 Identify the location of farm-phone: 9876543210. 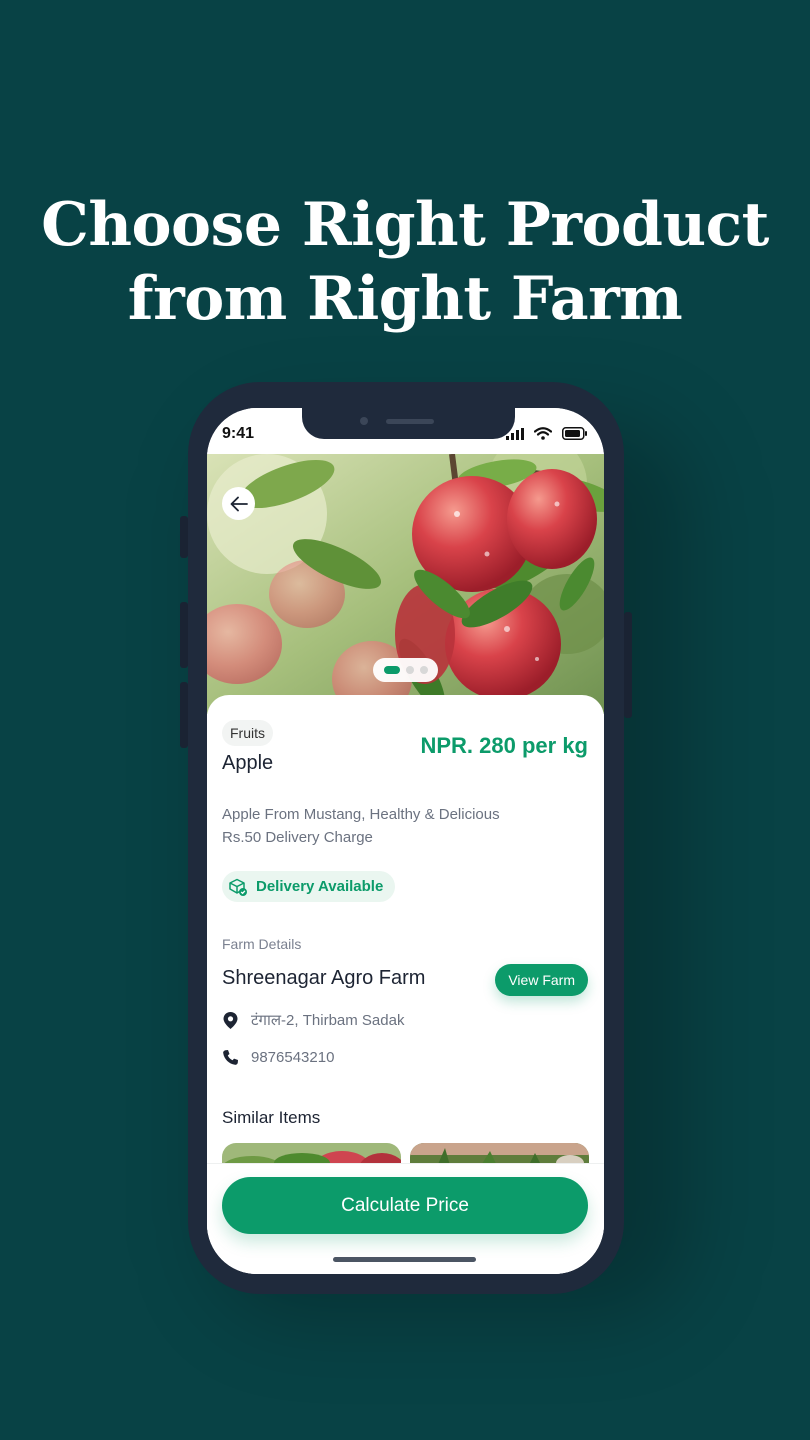
(292, 1057).